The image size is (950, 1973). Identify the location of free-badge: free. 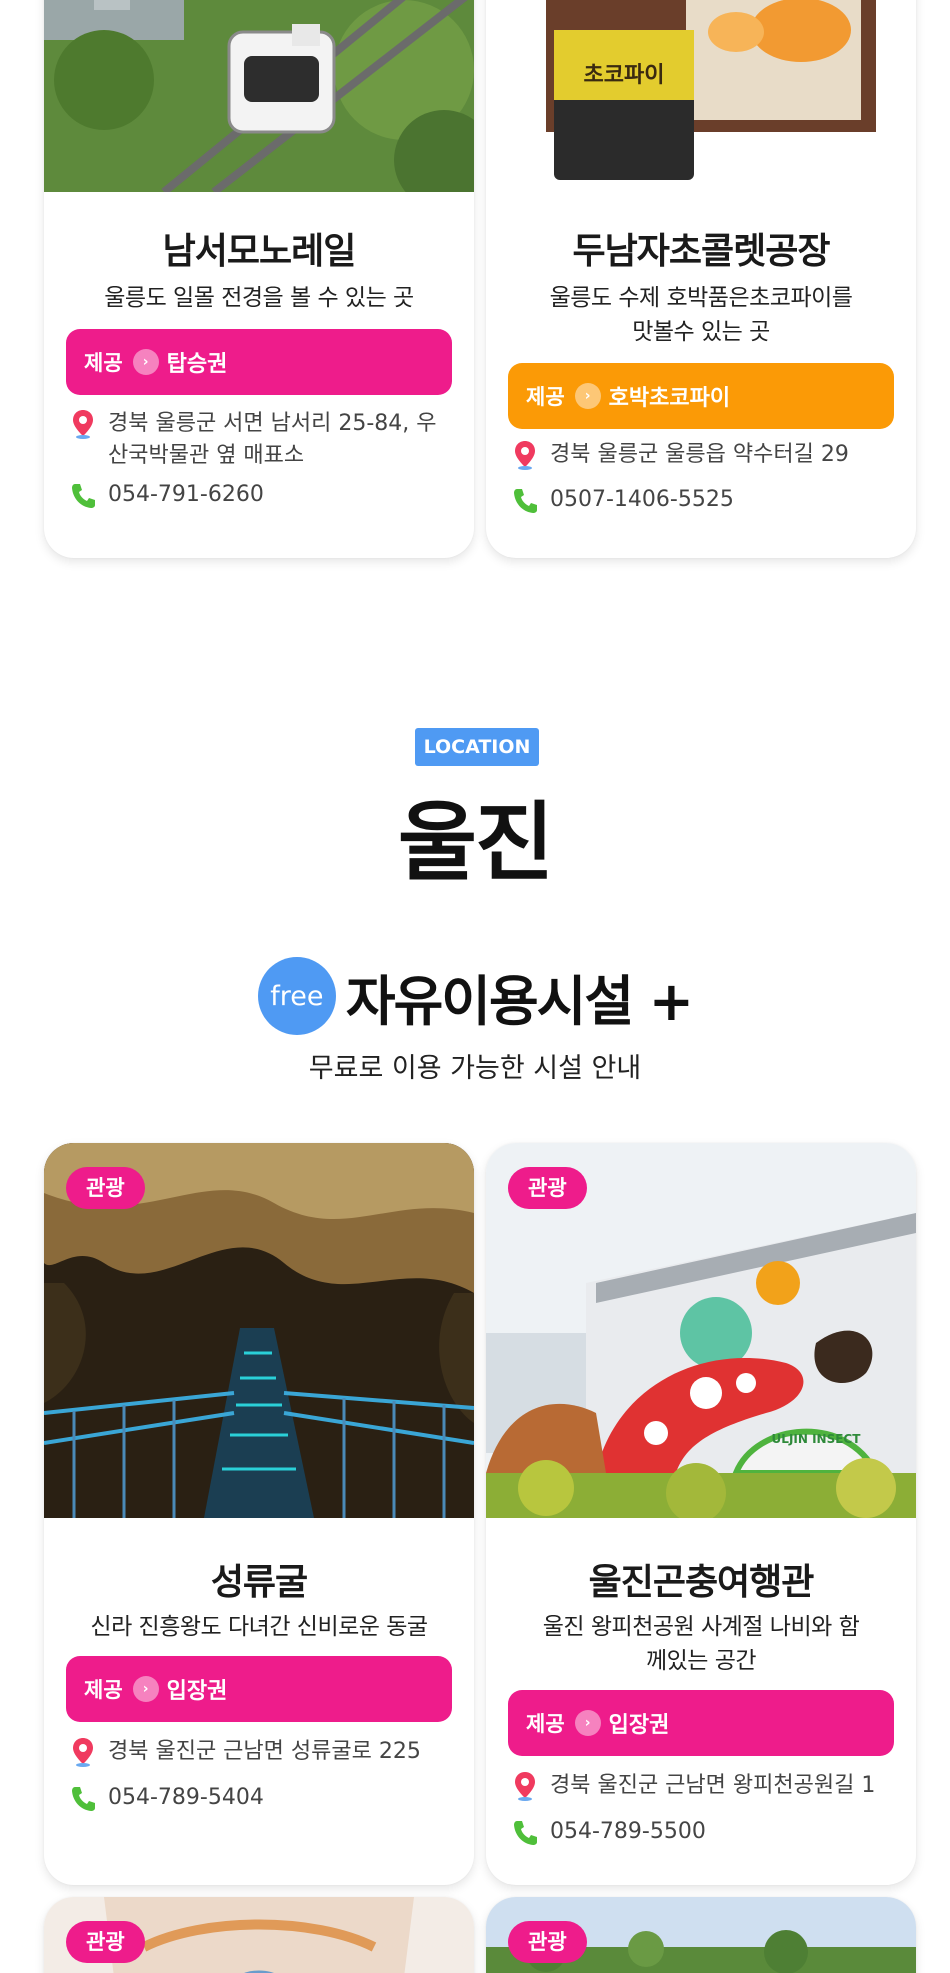
(296, 996).